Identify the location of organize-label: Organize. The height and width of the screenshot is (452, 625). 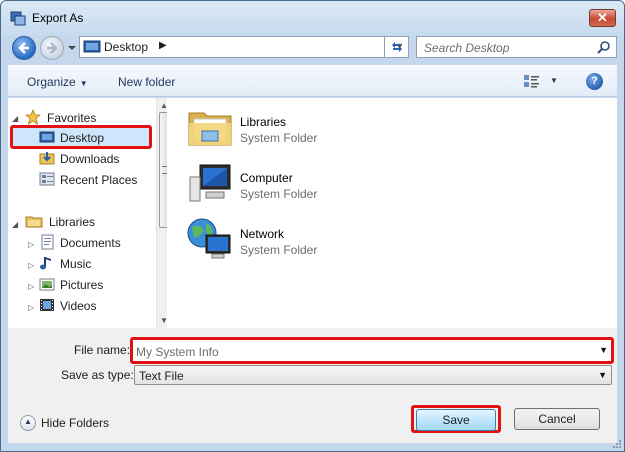
(51, 82).